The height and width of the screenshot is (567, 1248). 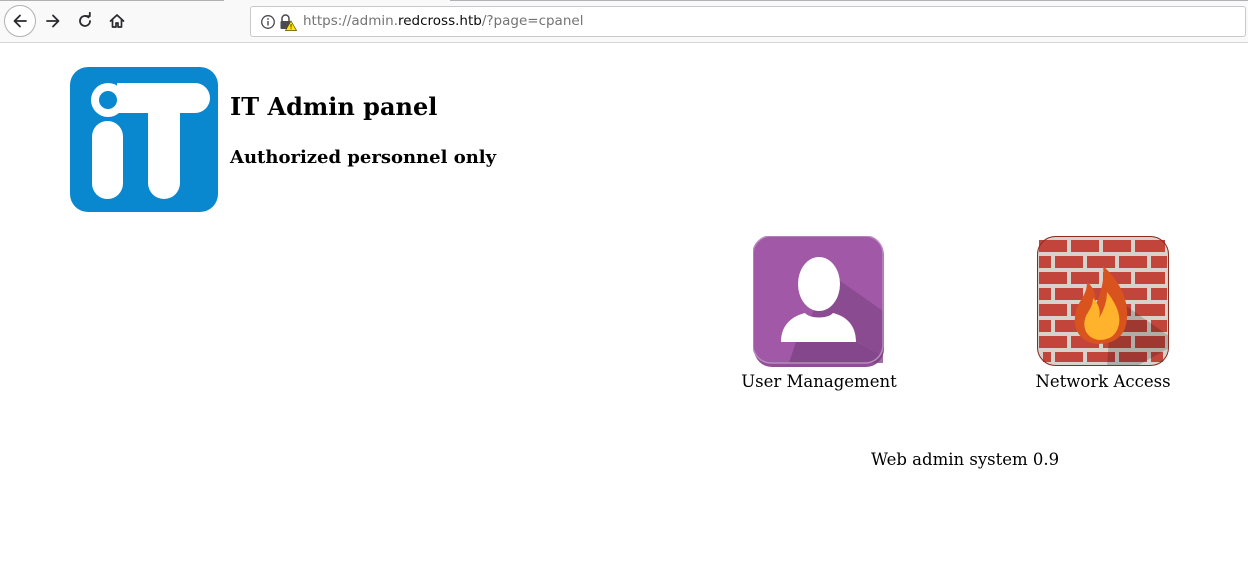 I want to click on back-icon, so click(x=20, y=21).